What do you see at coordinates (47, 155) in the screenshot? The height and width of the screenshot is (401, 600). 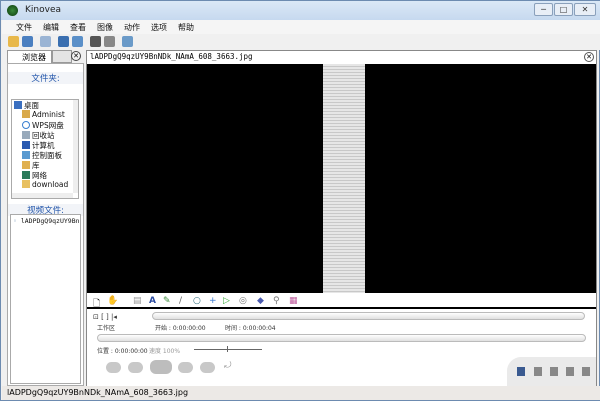 I see `tree-label: 控制面板` at bounding box center [47, 155].